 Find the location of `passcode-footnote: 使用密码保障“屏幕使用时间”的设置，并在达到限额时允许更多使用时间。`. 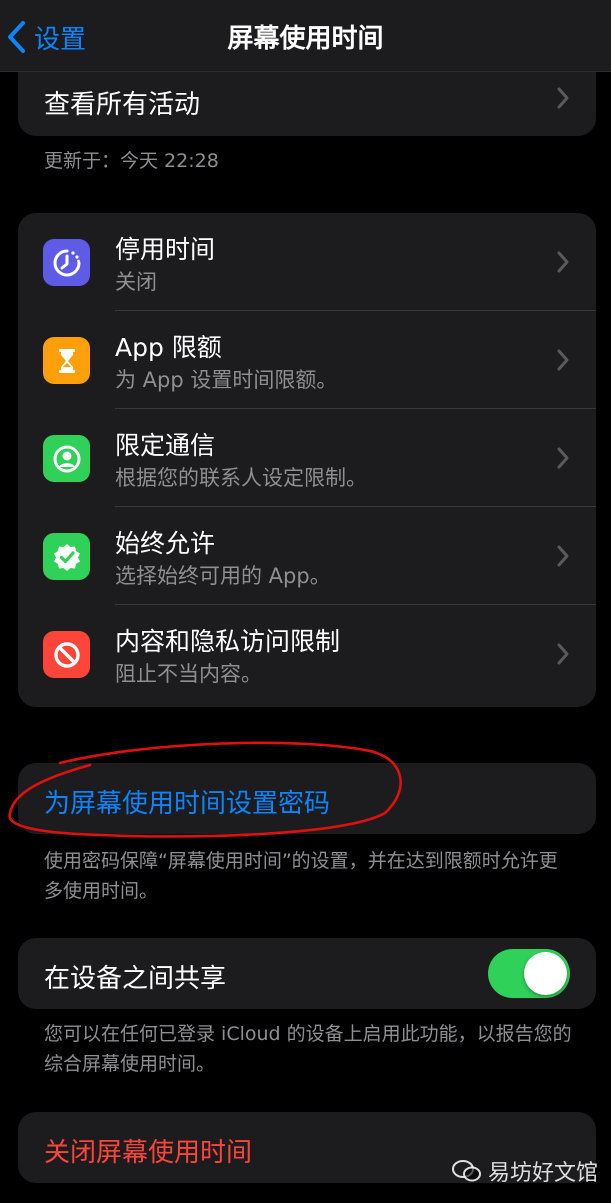

passcode-footnote: 使用密码保障“屏幕使用时间”的设置，并在达到限额时允许更多使用时间。 is located at coordinates (301, 876).